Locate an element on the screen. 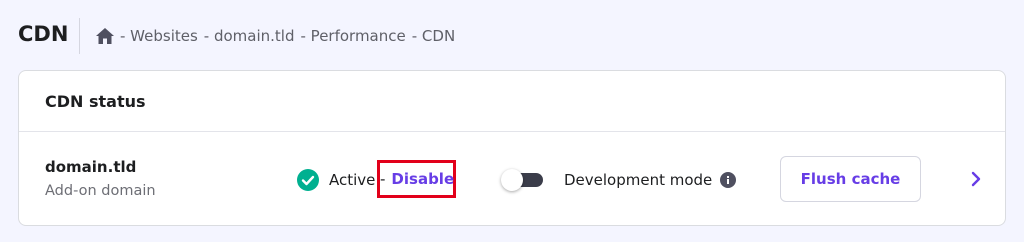 Image resolution: width=1024 pixels, height=242 pixels. breadcrumb-websites: - Websites is located at coordinates (159, 36).